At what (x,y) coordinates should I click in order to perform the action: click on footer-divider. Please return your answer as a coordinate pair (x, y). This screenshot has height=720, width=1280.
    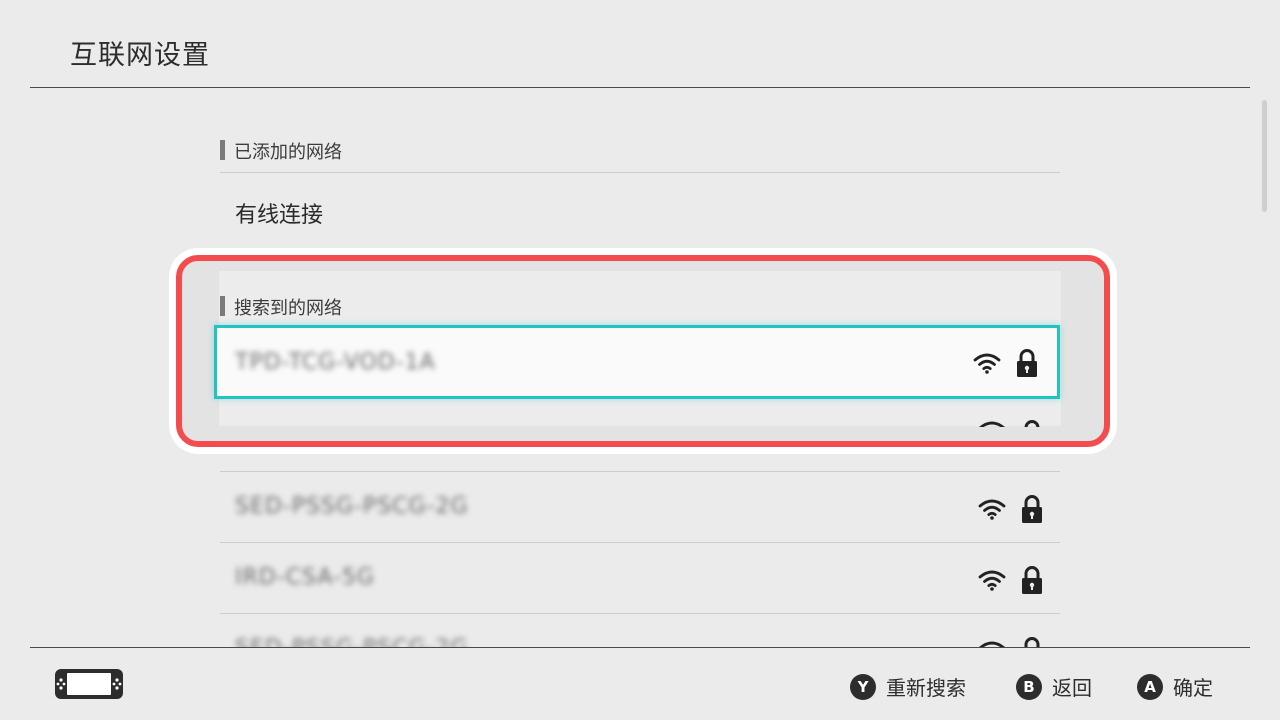
    Looking at the image, I should click on (640, 647).